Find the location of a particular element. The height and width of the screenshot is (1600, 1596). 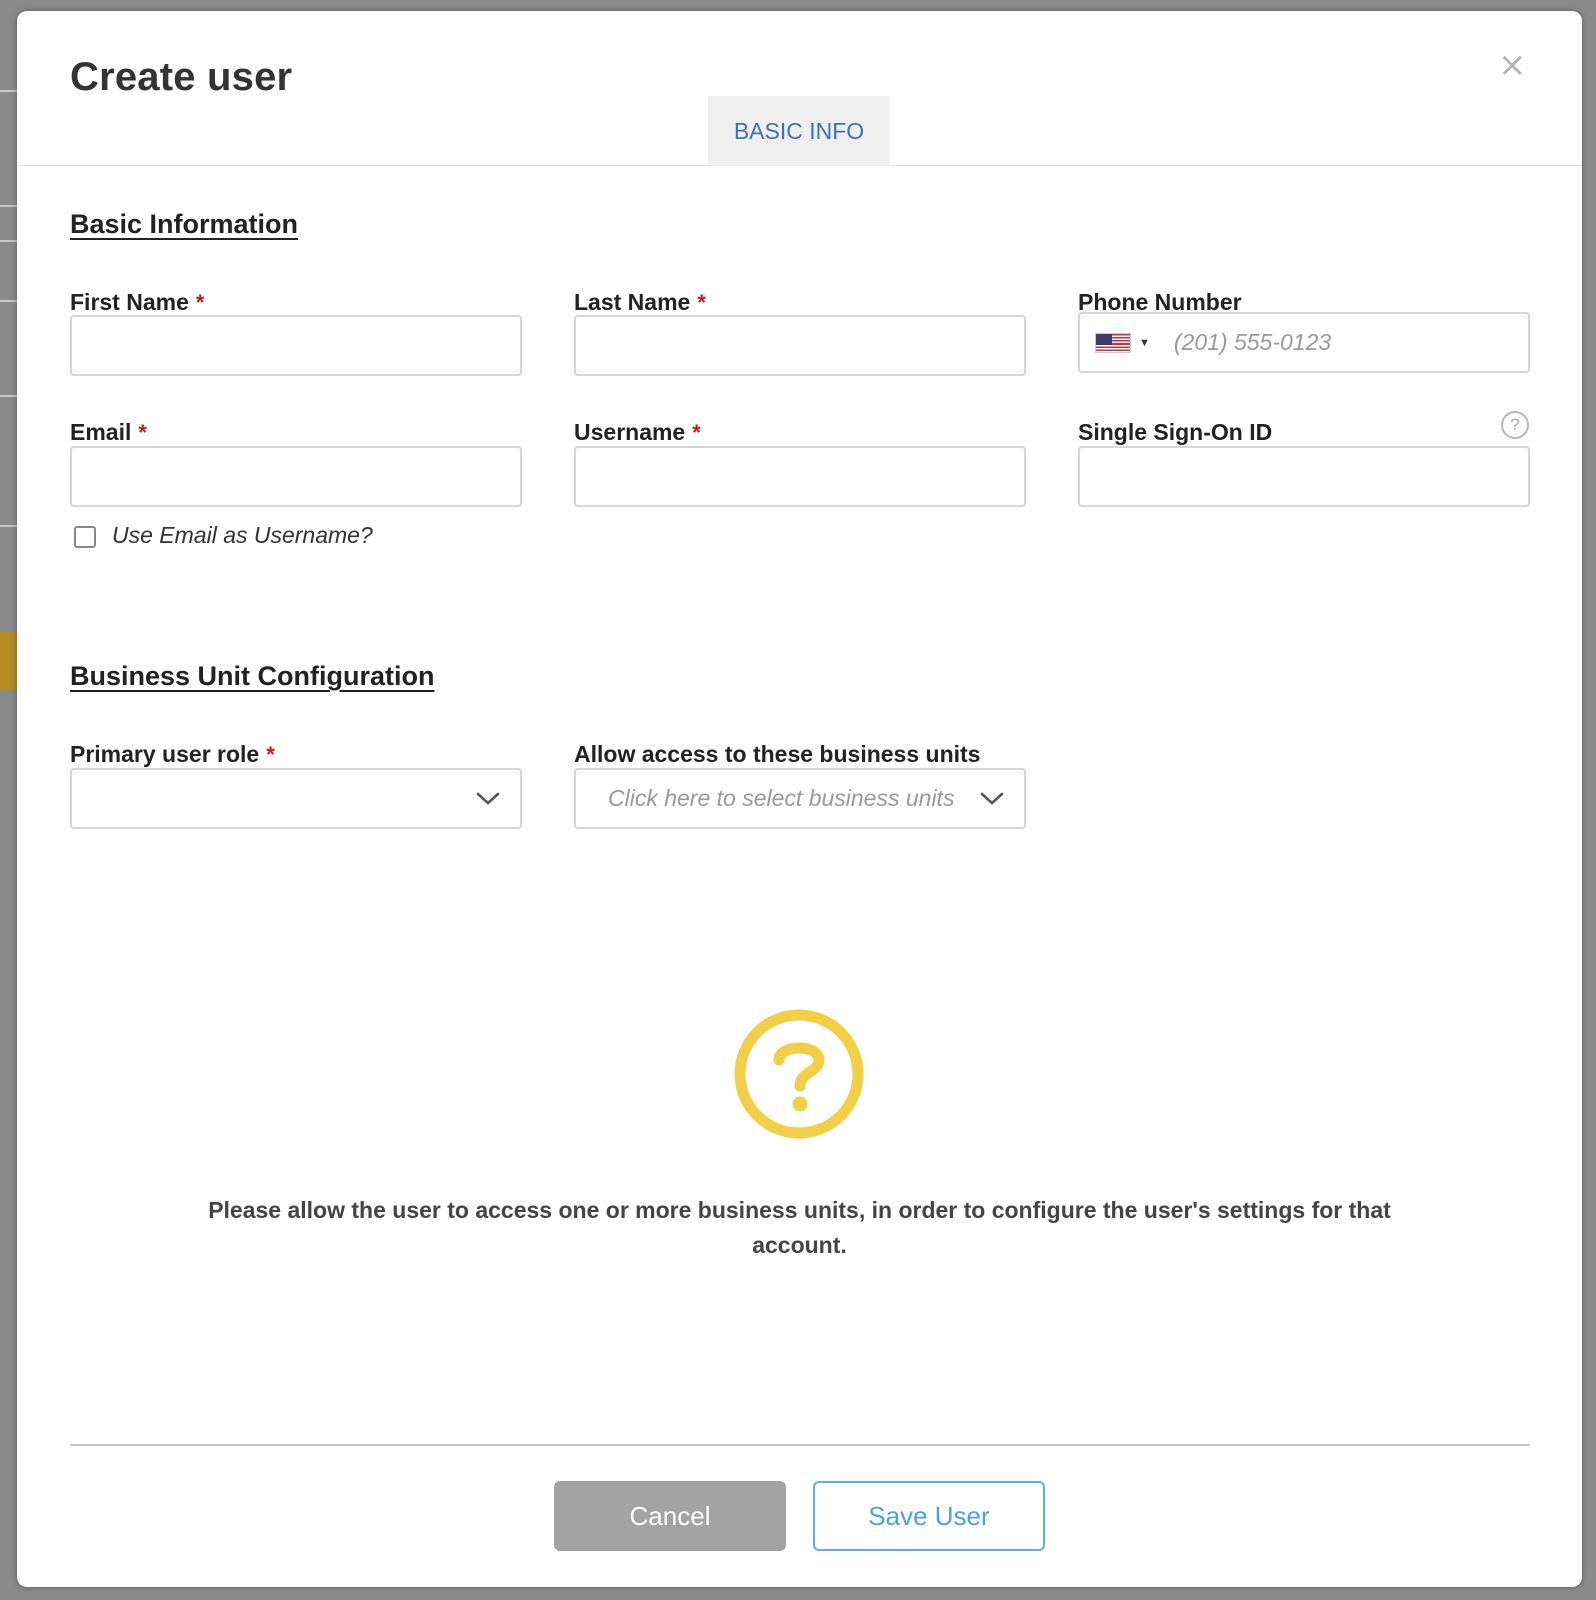

use-email-checkbox is located at coordinates (85, 537).